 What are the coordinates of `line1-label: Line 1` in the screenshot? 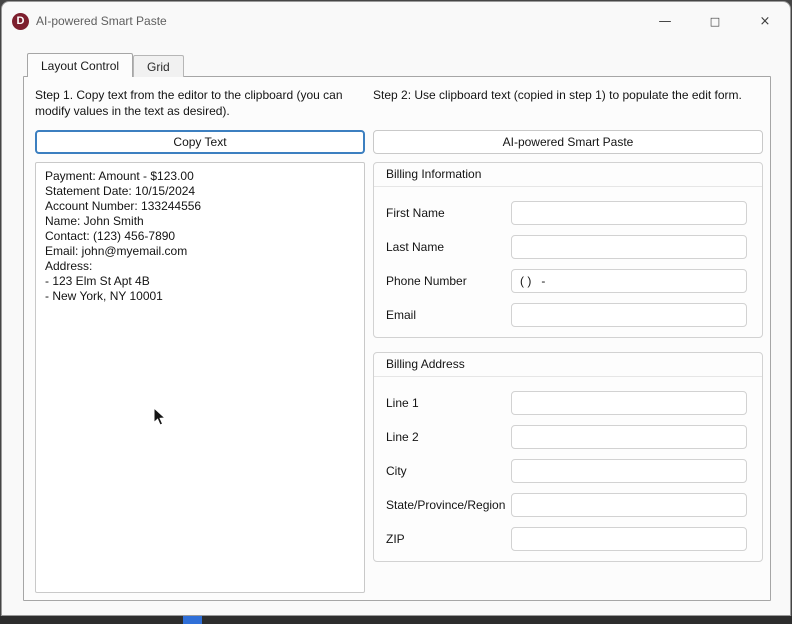 It's located at (402, 403).